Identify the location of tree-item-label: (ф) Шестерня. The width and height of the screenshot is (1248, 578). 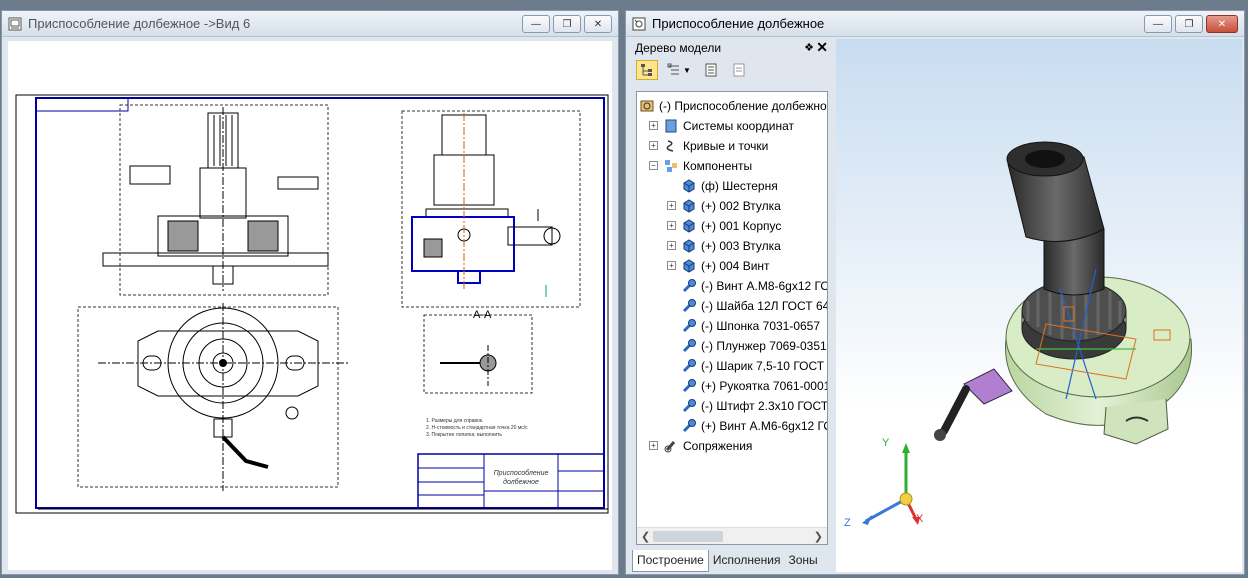
(739, 186).